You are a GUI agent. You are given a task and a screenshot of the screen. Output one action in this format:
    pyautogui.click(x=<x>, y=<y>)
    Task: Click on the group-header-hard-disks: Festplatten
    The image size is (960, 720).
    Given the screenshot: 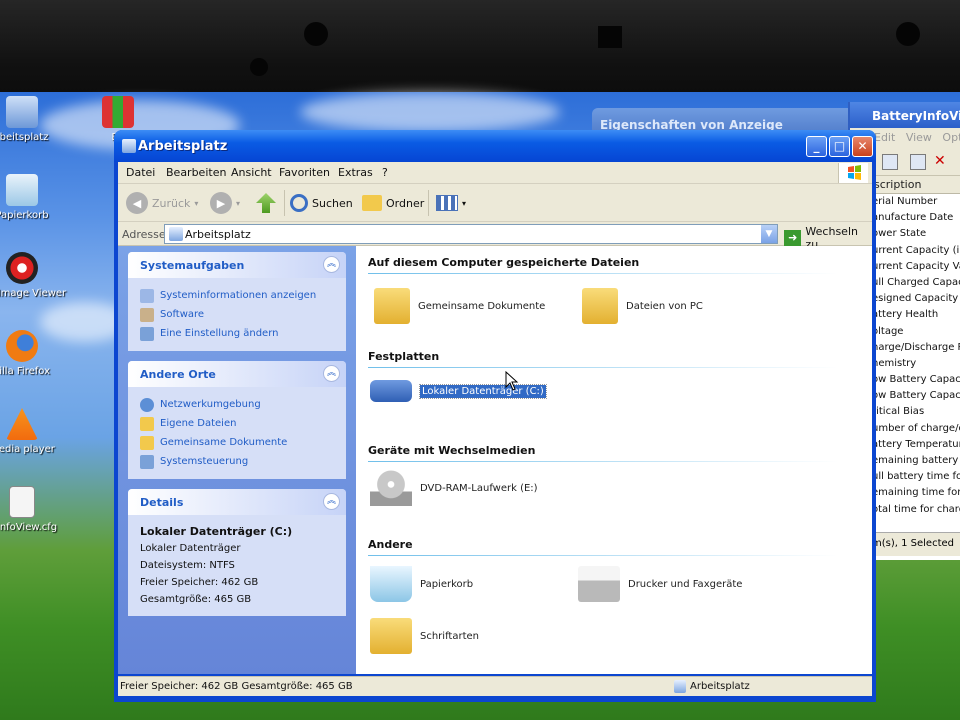 What is the action you would take?
    pyautogui.click(x=604, y=359)
    